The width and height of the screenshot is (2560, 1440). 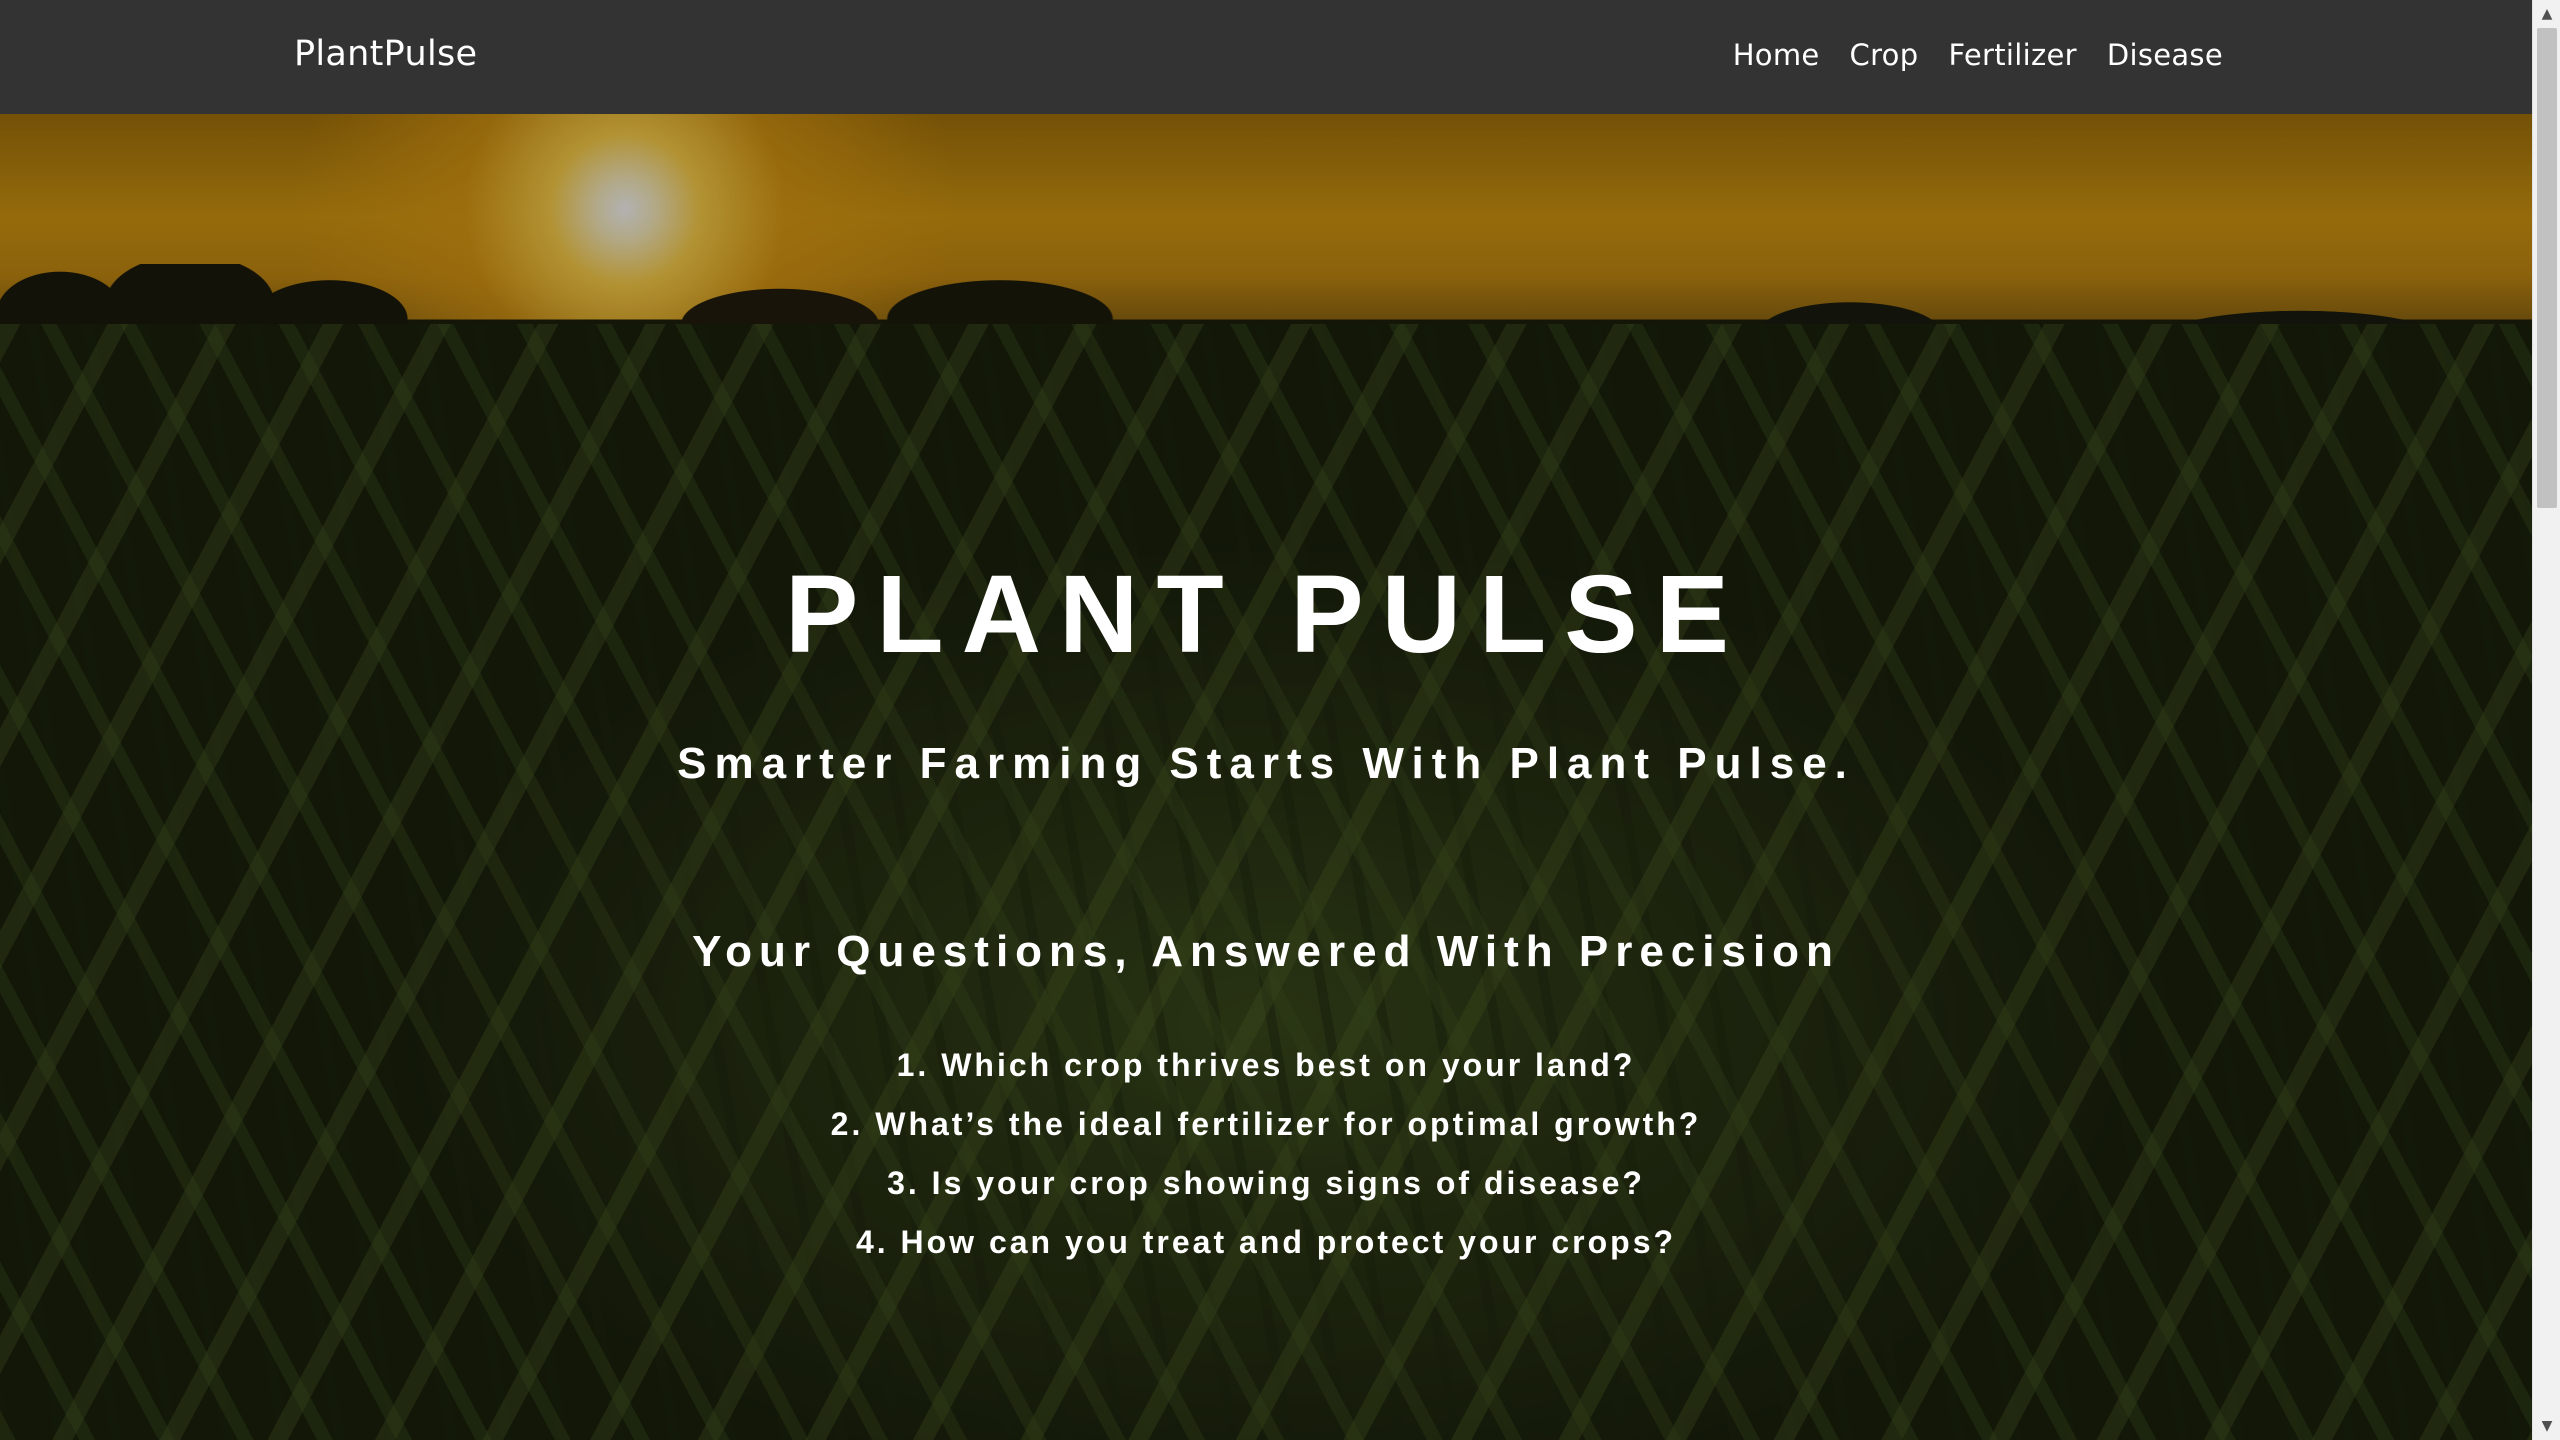 I want to click on nav-item-home: Home, so click(x=1776, y=55).